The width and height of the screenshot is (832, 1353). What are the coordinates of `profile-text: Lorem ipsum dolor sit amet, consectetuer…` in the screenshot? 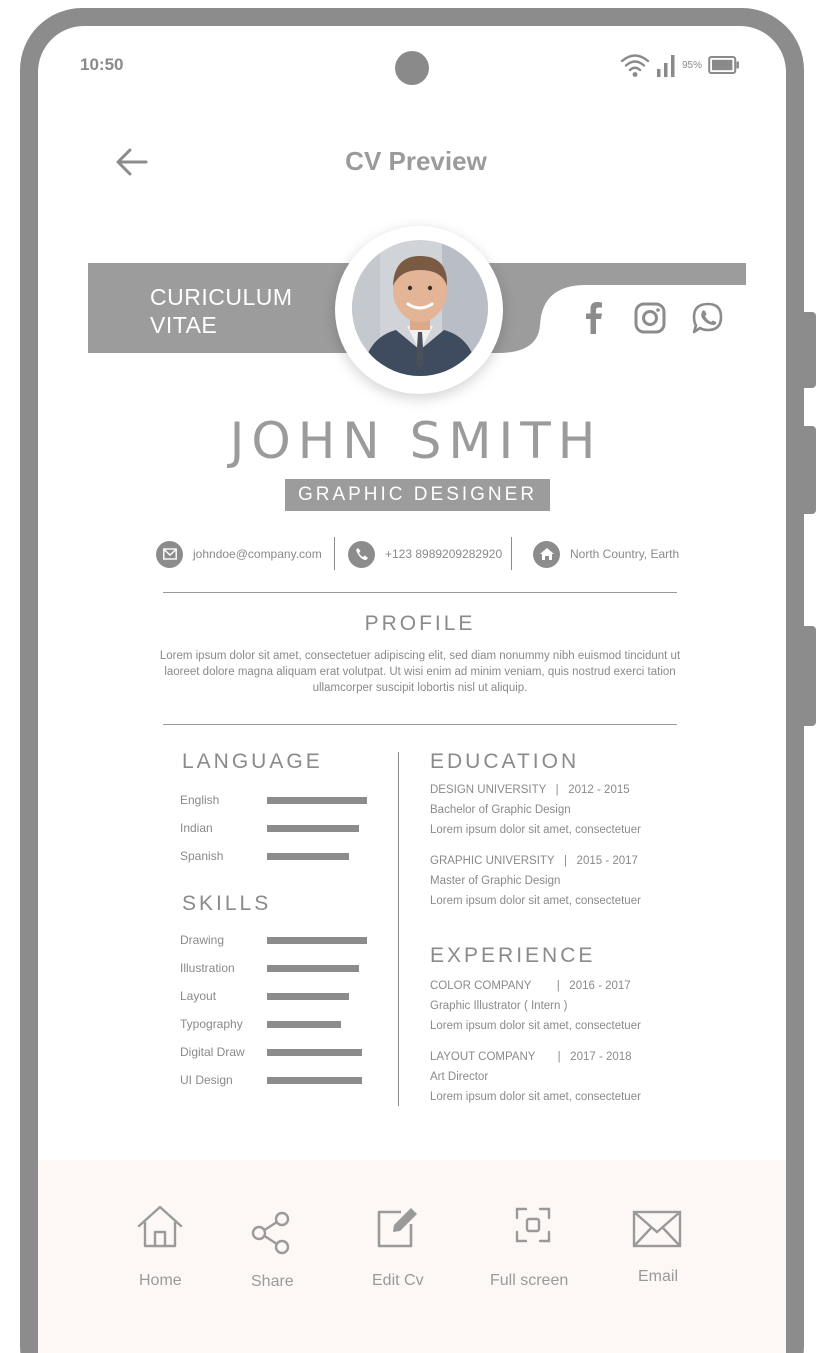 It's located at (420, 672).